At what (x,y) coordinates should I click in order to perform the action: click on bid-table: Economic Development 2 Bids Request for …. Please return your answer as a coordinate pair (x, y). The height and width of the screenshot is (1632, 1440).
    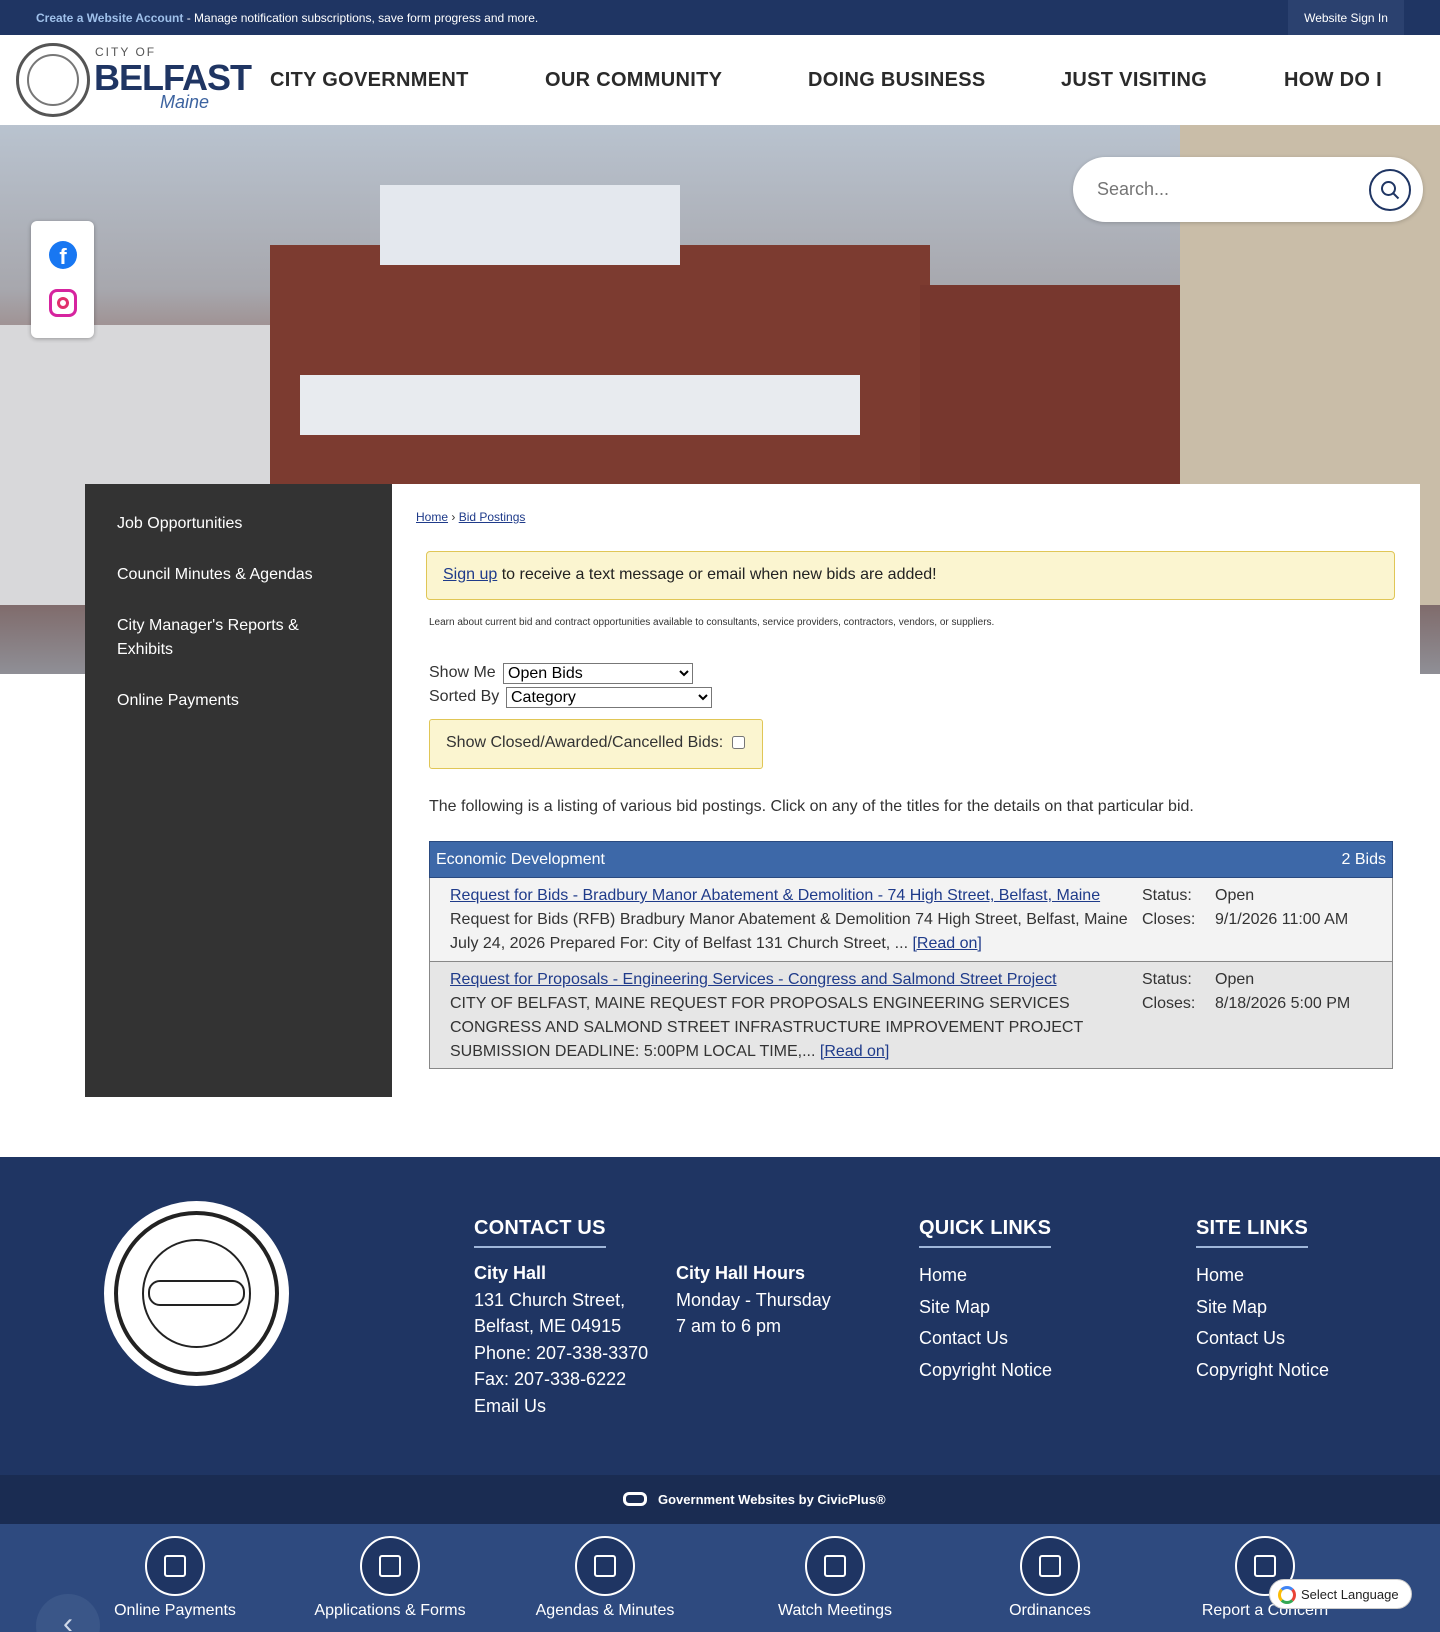
    Looking at the image, I should click on (911, 955).